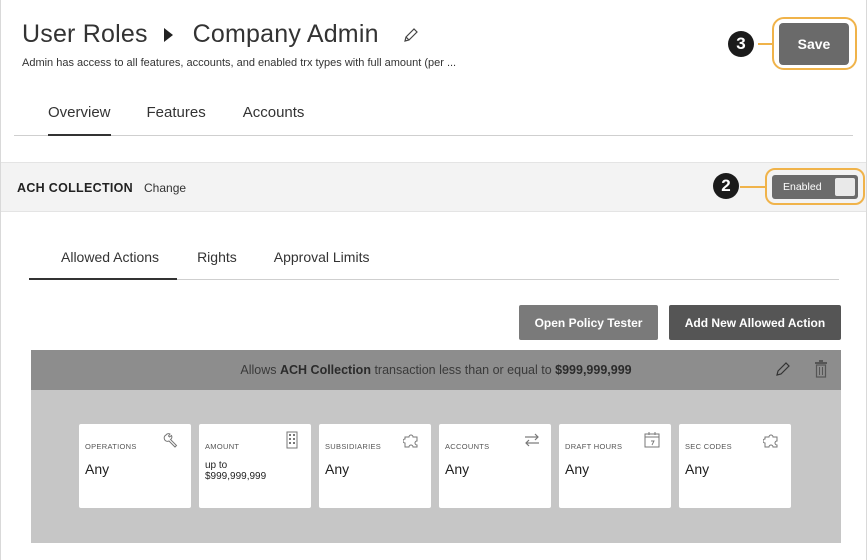 The height and width of the screenshot is (560, 867). I want to click on card-label: SEC CODES, so click(708, 446).